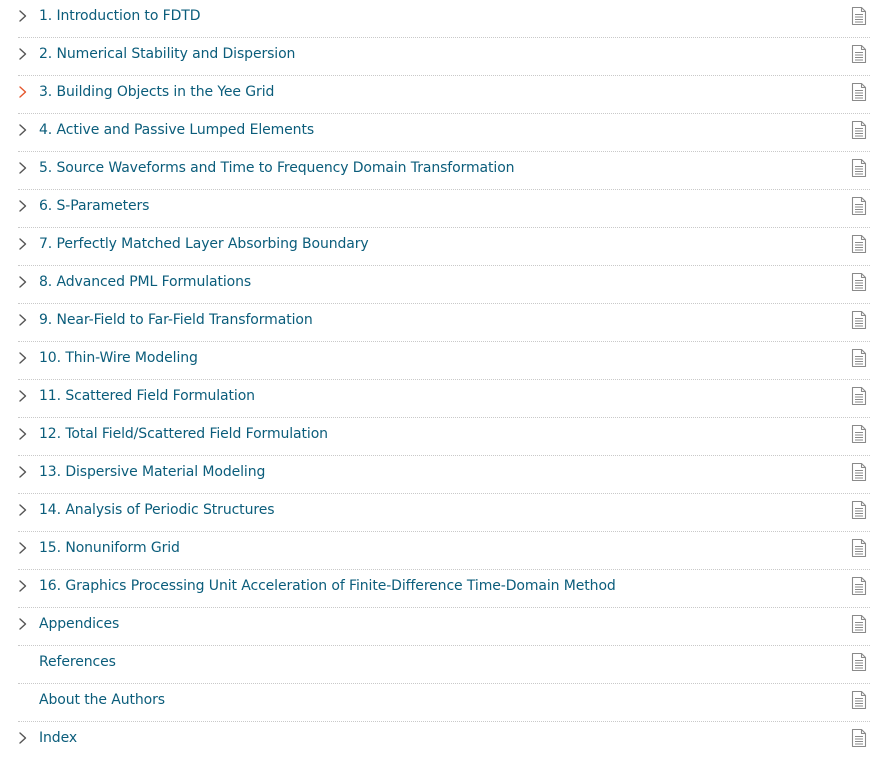 The image size is (883, 760). Describe the element at coordinates (441, 361) in the screenshot. I see `toc-row: 10. Thin-Wire Modeling` at that location.